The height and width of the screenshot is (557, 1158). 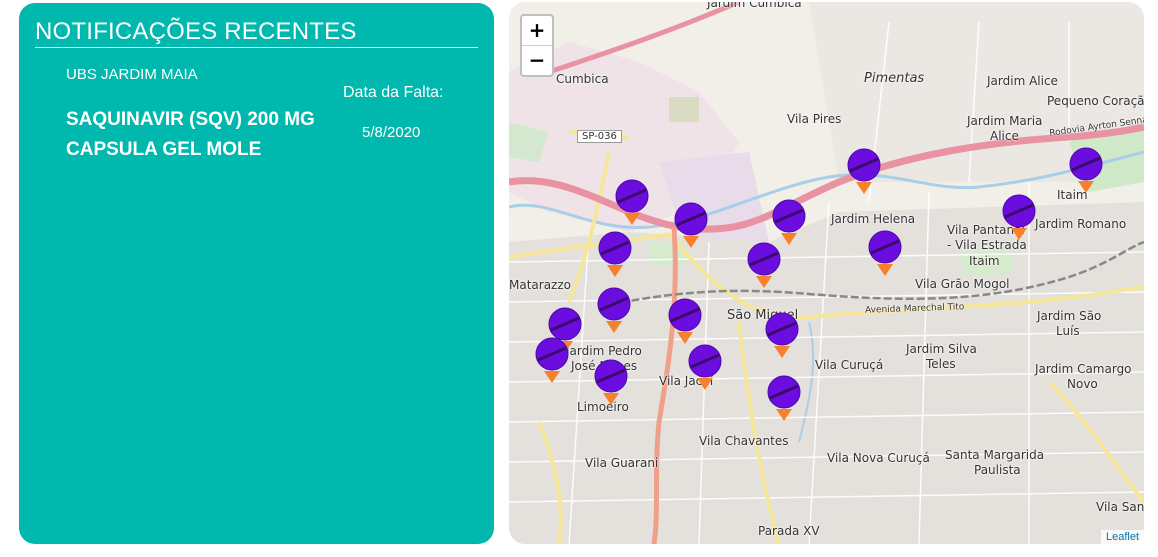 I want to click on zoom-control: + −, so click(x=537, y=45).